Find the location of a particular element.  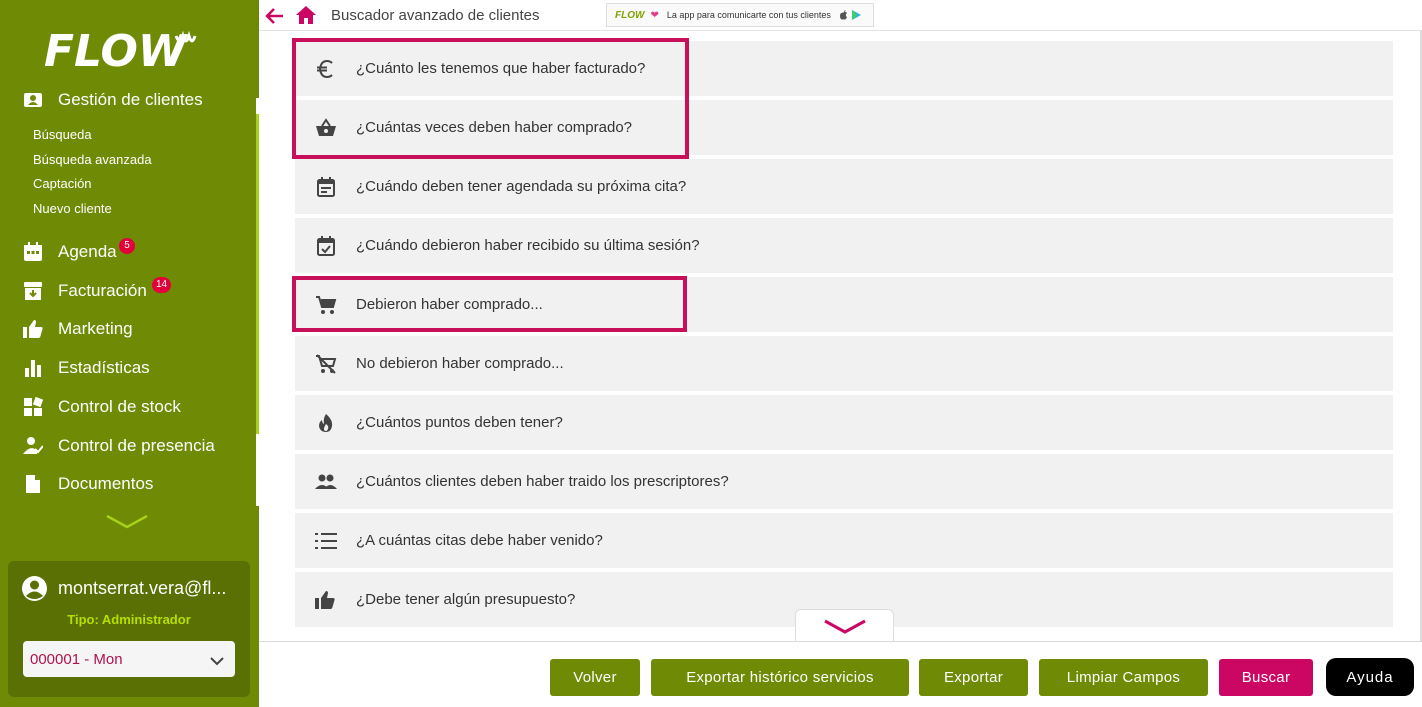

apple-icon is located at coordinates (843, 15).